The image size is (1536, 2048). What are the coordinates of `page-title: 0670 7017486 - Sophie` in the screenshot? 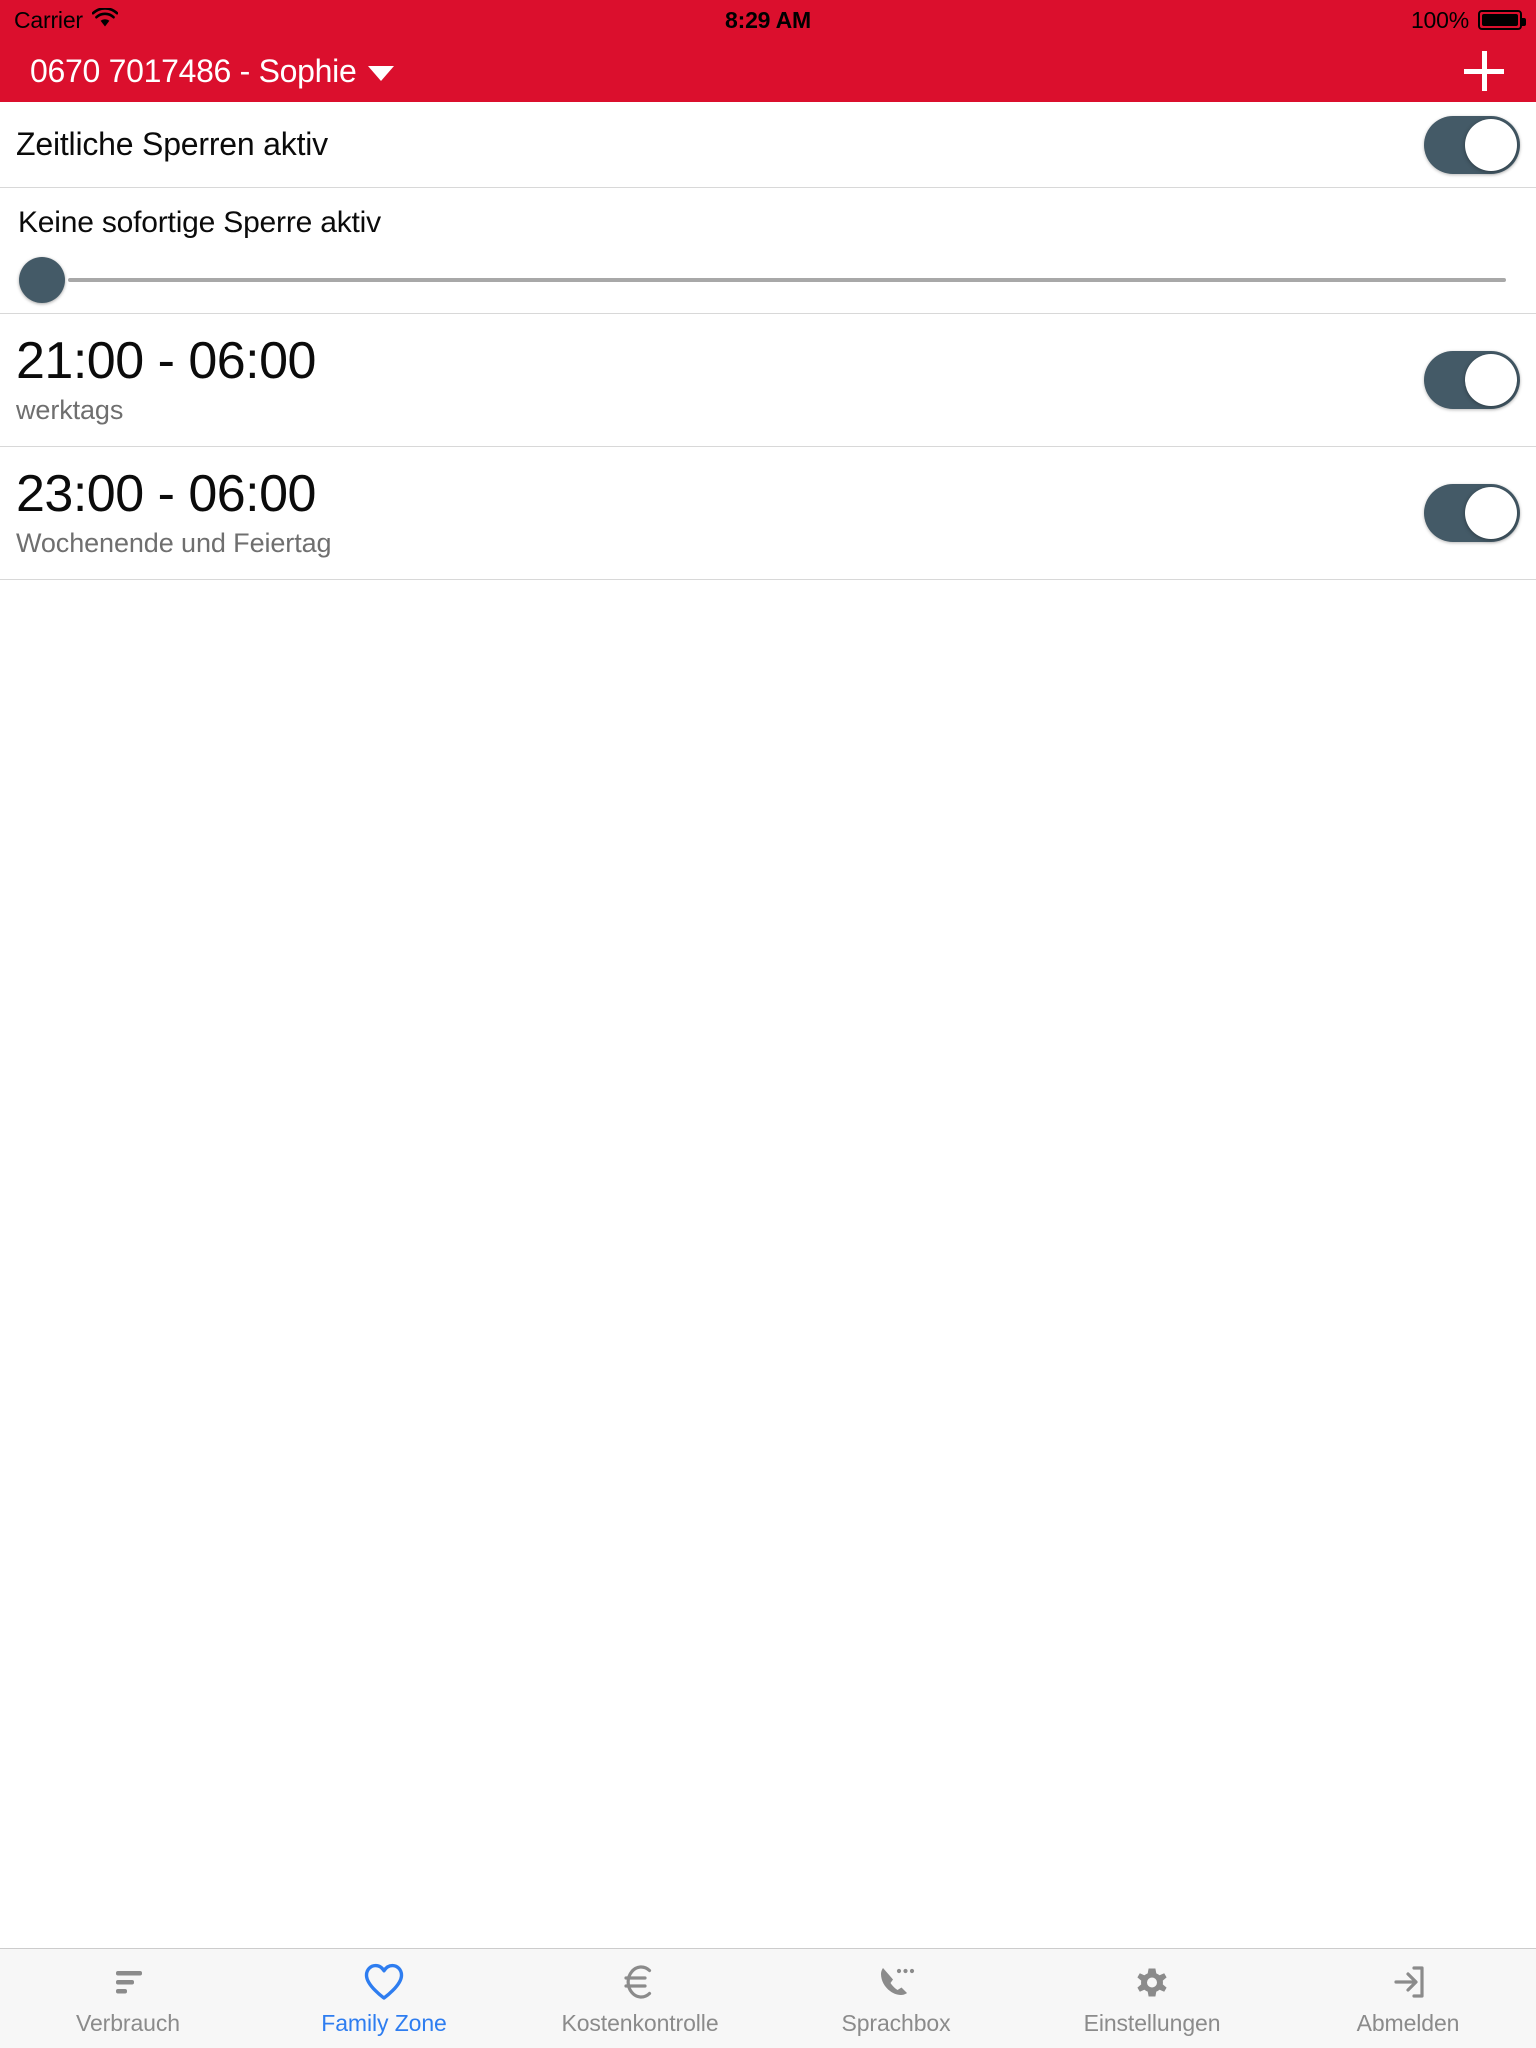 It's located at (193, 70).